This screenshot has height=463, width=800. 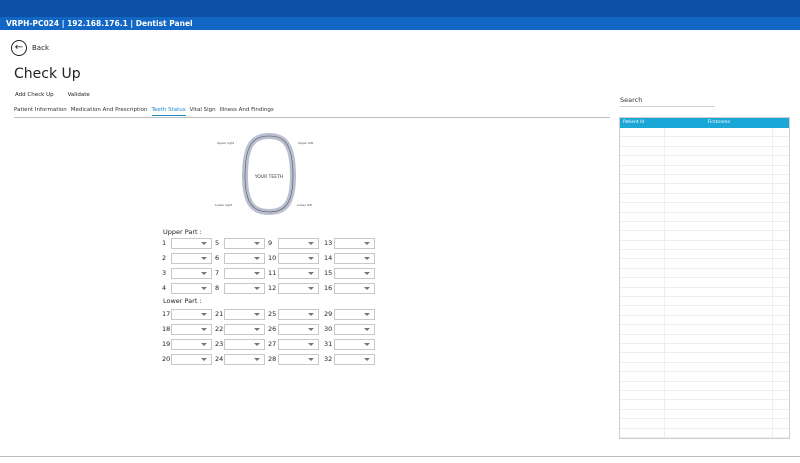 I want to click on tooth-number-label: 10, so click(x=272, y=258).